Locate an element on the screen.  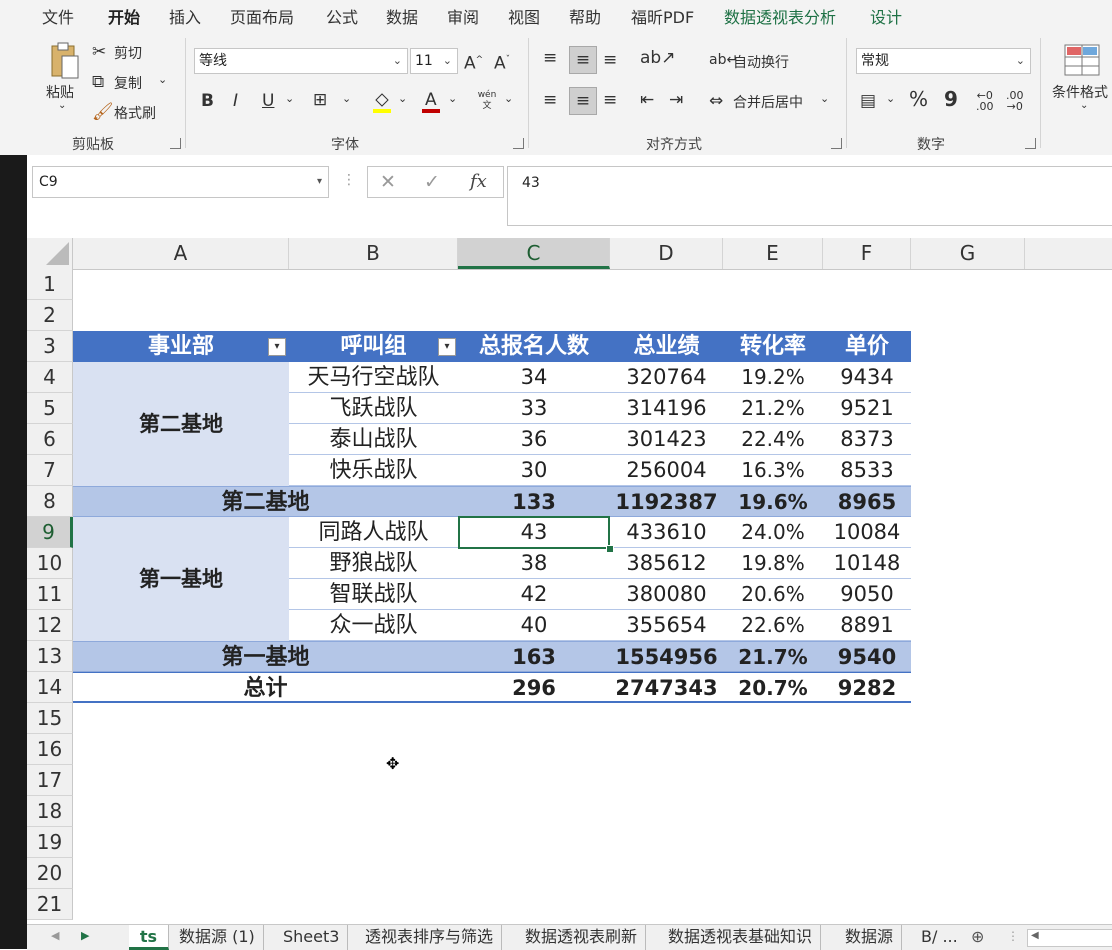
header-total-signups: 总报名人数 is located at coordinates (534, 346).